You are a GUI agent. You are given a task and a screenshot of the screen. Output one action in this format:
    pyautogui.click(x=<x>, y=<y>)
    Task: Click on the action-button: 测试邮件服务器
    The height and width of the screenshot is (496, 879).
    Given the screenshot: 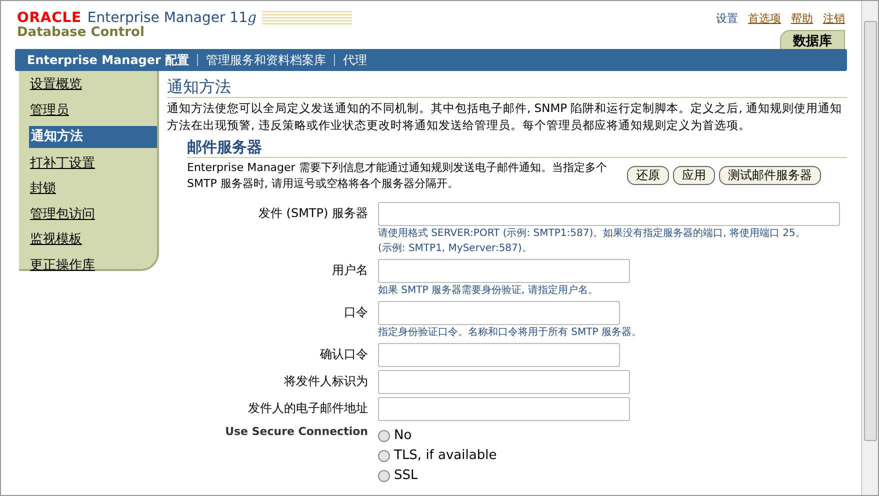 What is the action you would take?
    pyautogui.click(x=770, y=175)
    